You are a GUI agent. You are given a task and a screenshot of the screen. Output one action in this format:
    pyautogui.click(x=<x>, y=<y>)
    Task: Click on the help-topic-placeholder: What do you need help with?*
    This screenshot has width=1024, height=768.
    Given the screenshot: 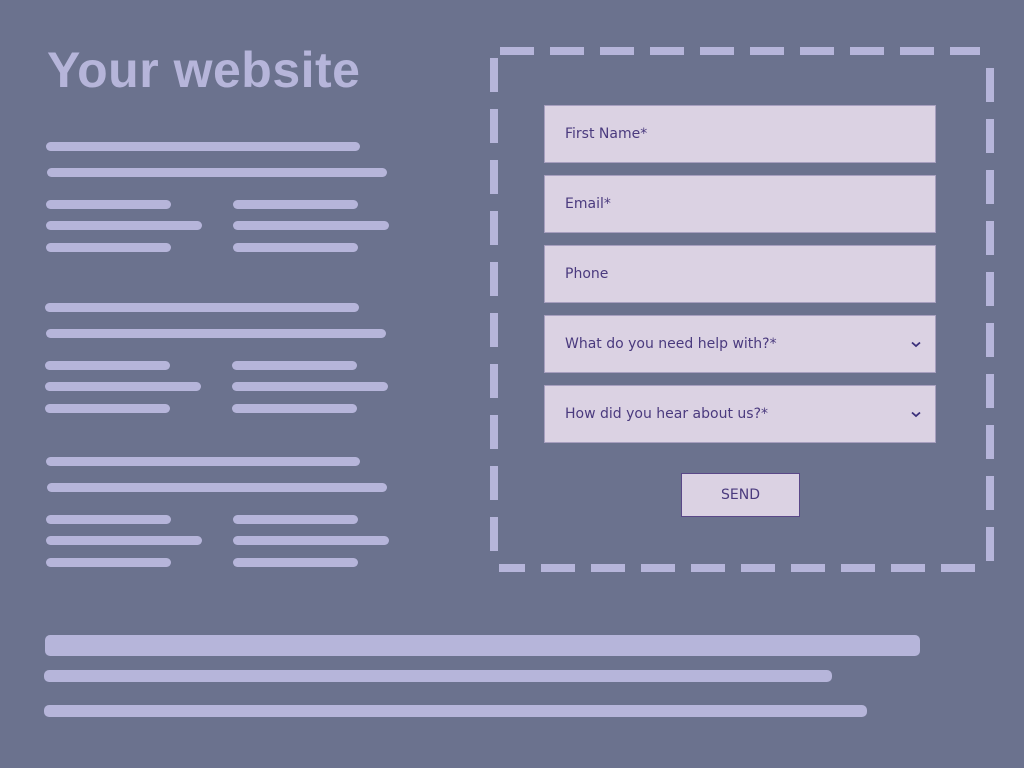 What is the action you would take?
    pyautogui.click(x=671, y=344)
    